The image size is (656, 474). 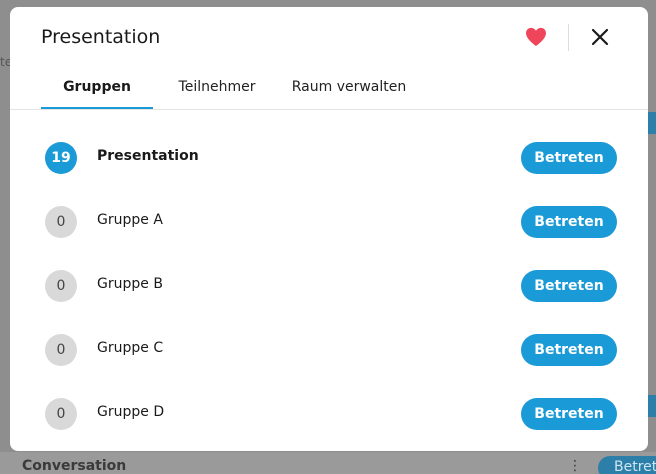 I want to click on group-row-gruppe-c: 0 Gruppe C Betreten, so click(x=329, y=350).